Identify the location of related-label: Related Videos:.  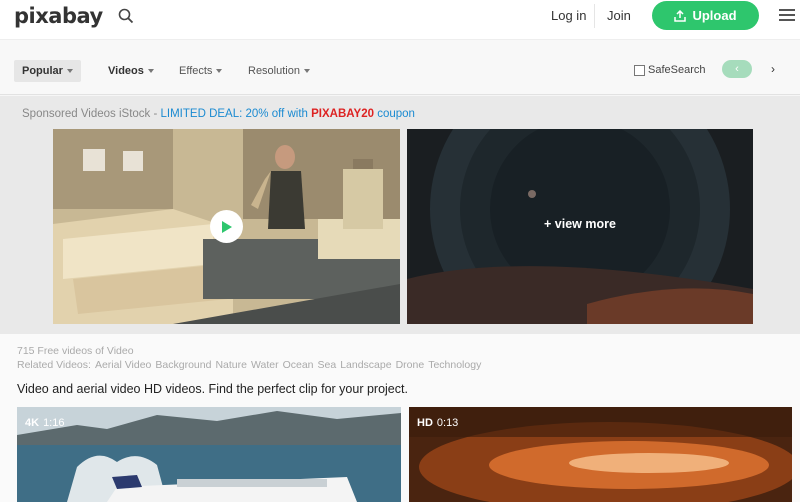
(54, 365).